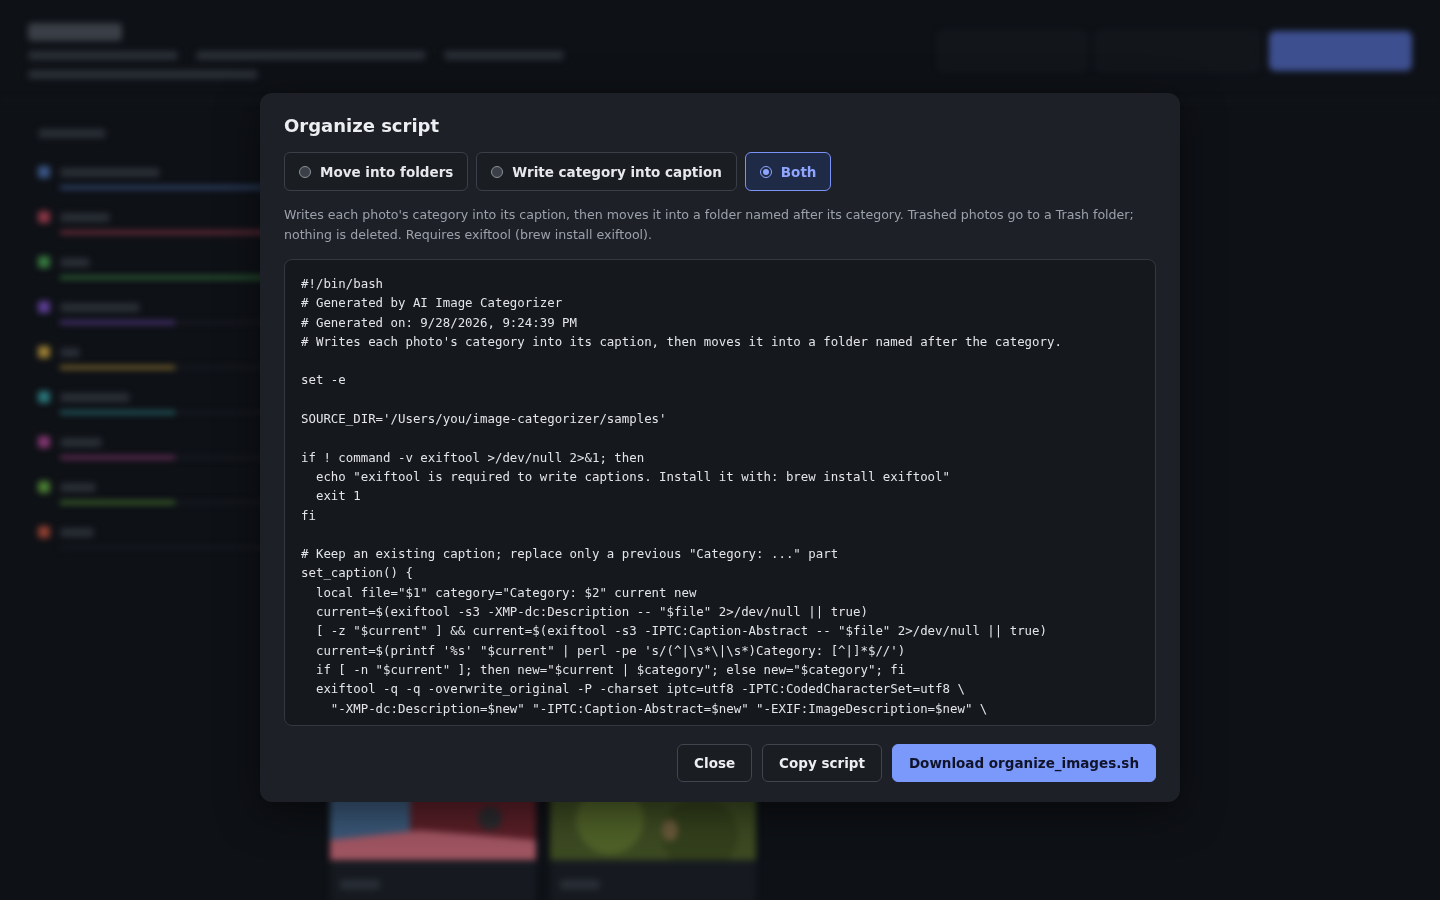 The height and width of the screenshot is (900, 1440). What do you see at coordinates (362, 125) in the screenshot?
I see `dialog-title: Organize script` at bounding box center [362, 125].